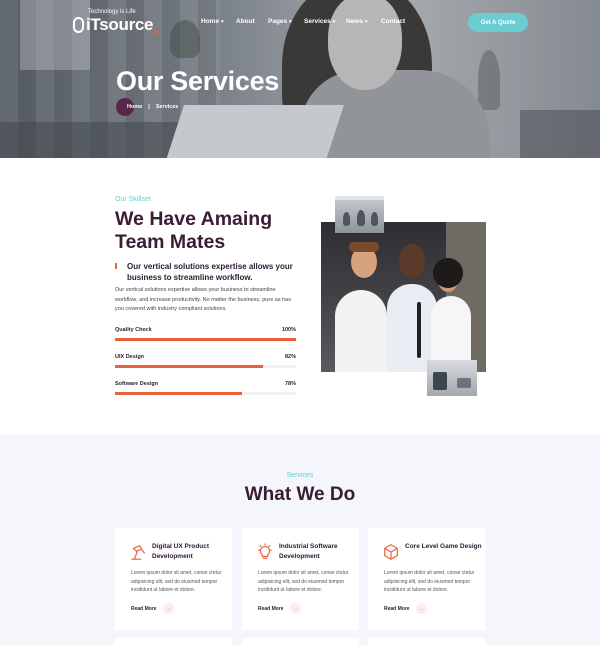  I want to click on skillset-eyebrow: Our Skillset, so click(133, 199).